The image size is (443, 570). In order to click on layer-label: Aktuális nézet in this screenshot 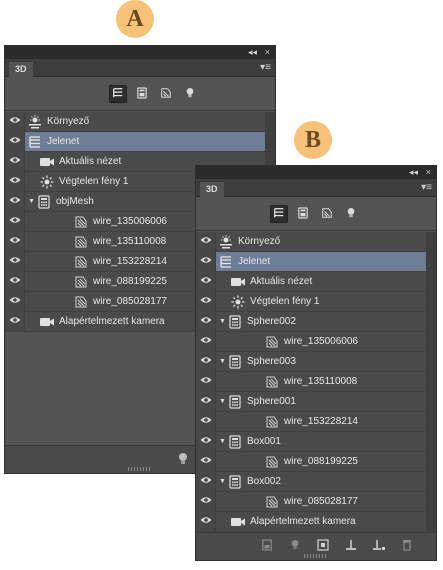, I will do `click(90, 161)`.